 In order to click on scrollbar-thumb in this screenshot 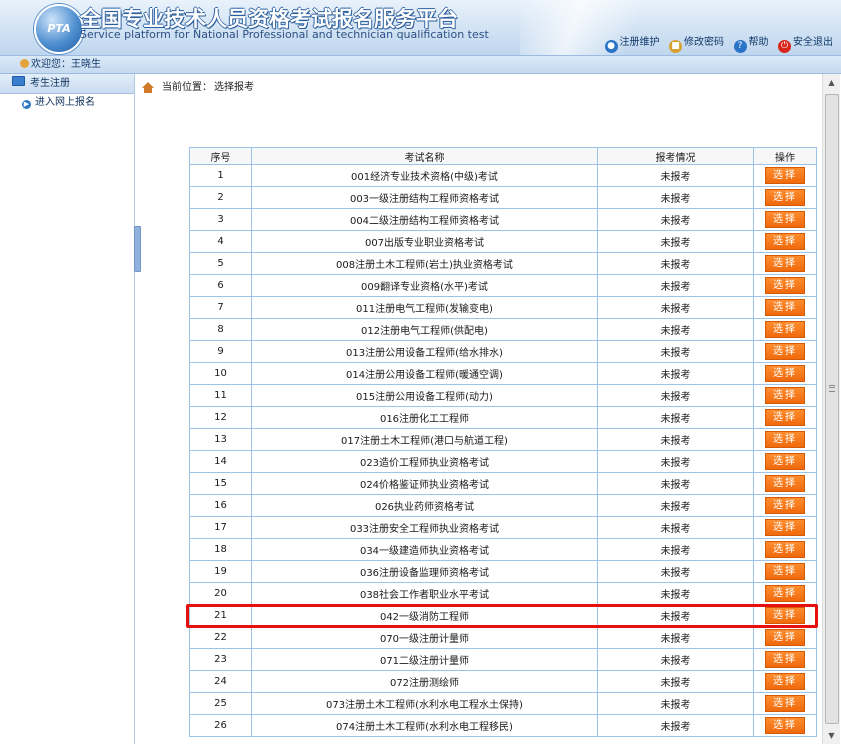, I will do `click(832, 409)`.